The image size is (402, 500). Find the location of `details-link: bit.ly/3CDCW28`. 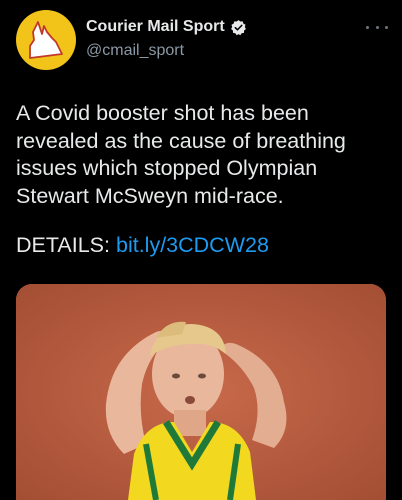

details-link: bit.ly/3CDCW28 is located at coordinates (192, 245).